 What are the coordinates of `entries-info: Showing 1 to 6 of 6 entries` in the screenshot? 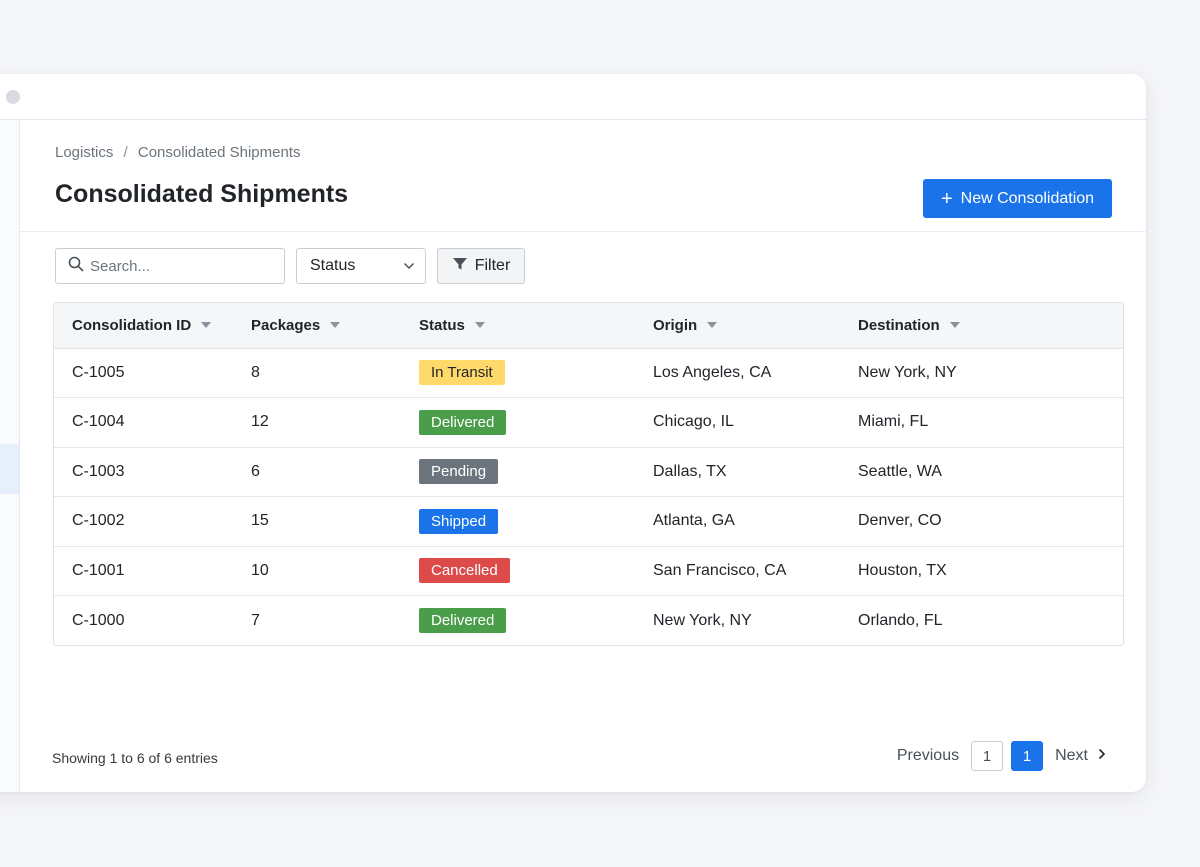 It's located at (135, 758).